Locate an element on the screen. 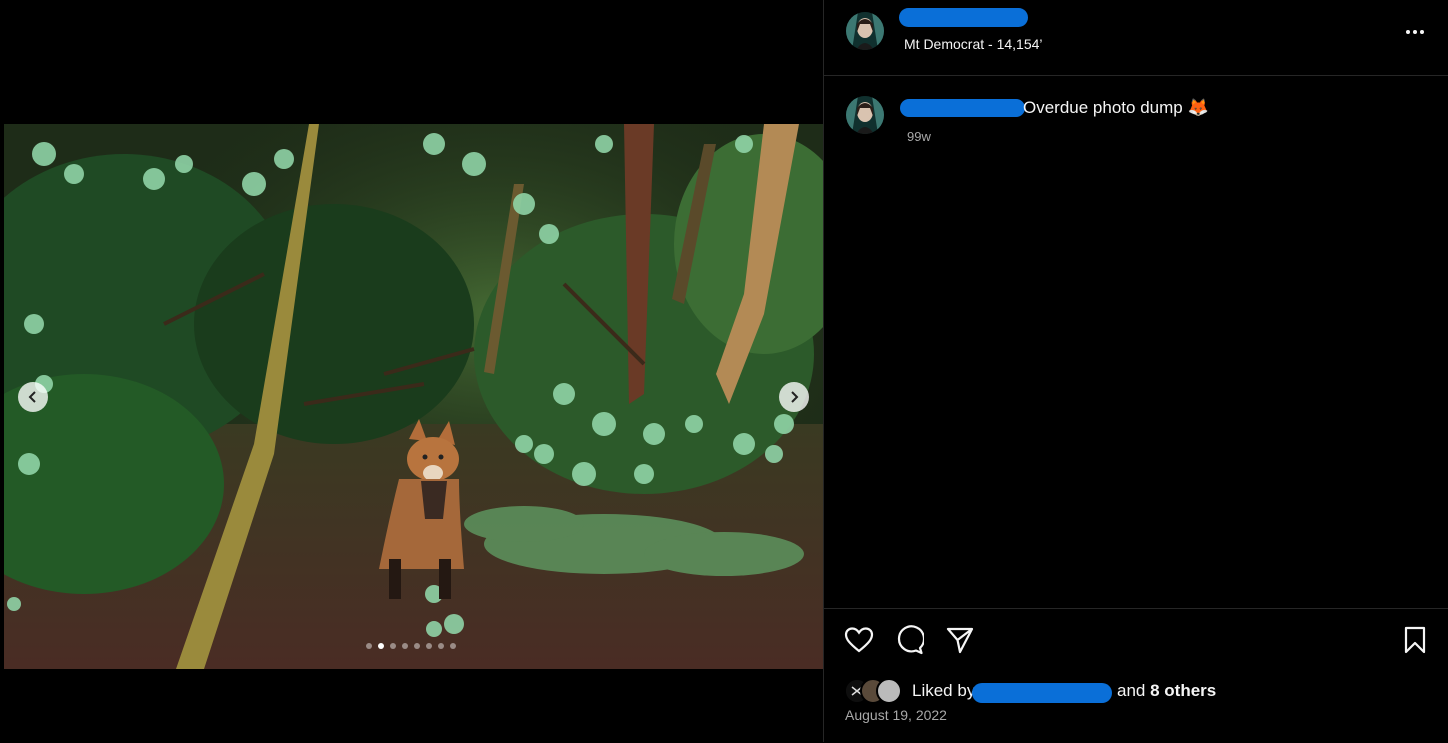  others-count: 8 others is located at coordinates (1183, 690).